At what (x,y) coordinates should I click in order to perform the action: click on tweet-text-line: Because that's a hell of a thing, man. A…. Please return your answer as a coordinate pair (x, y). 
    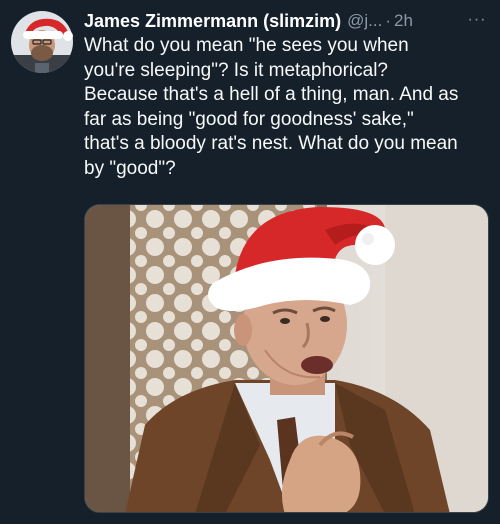
    Looking at the image, I should click on (271, 94).